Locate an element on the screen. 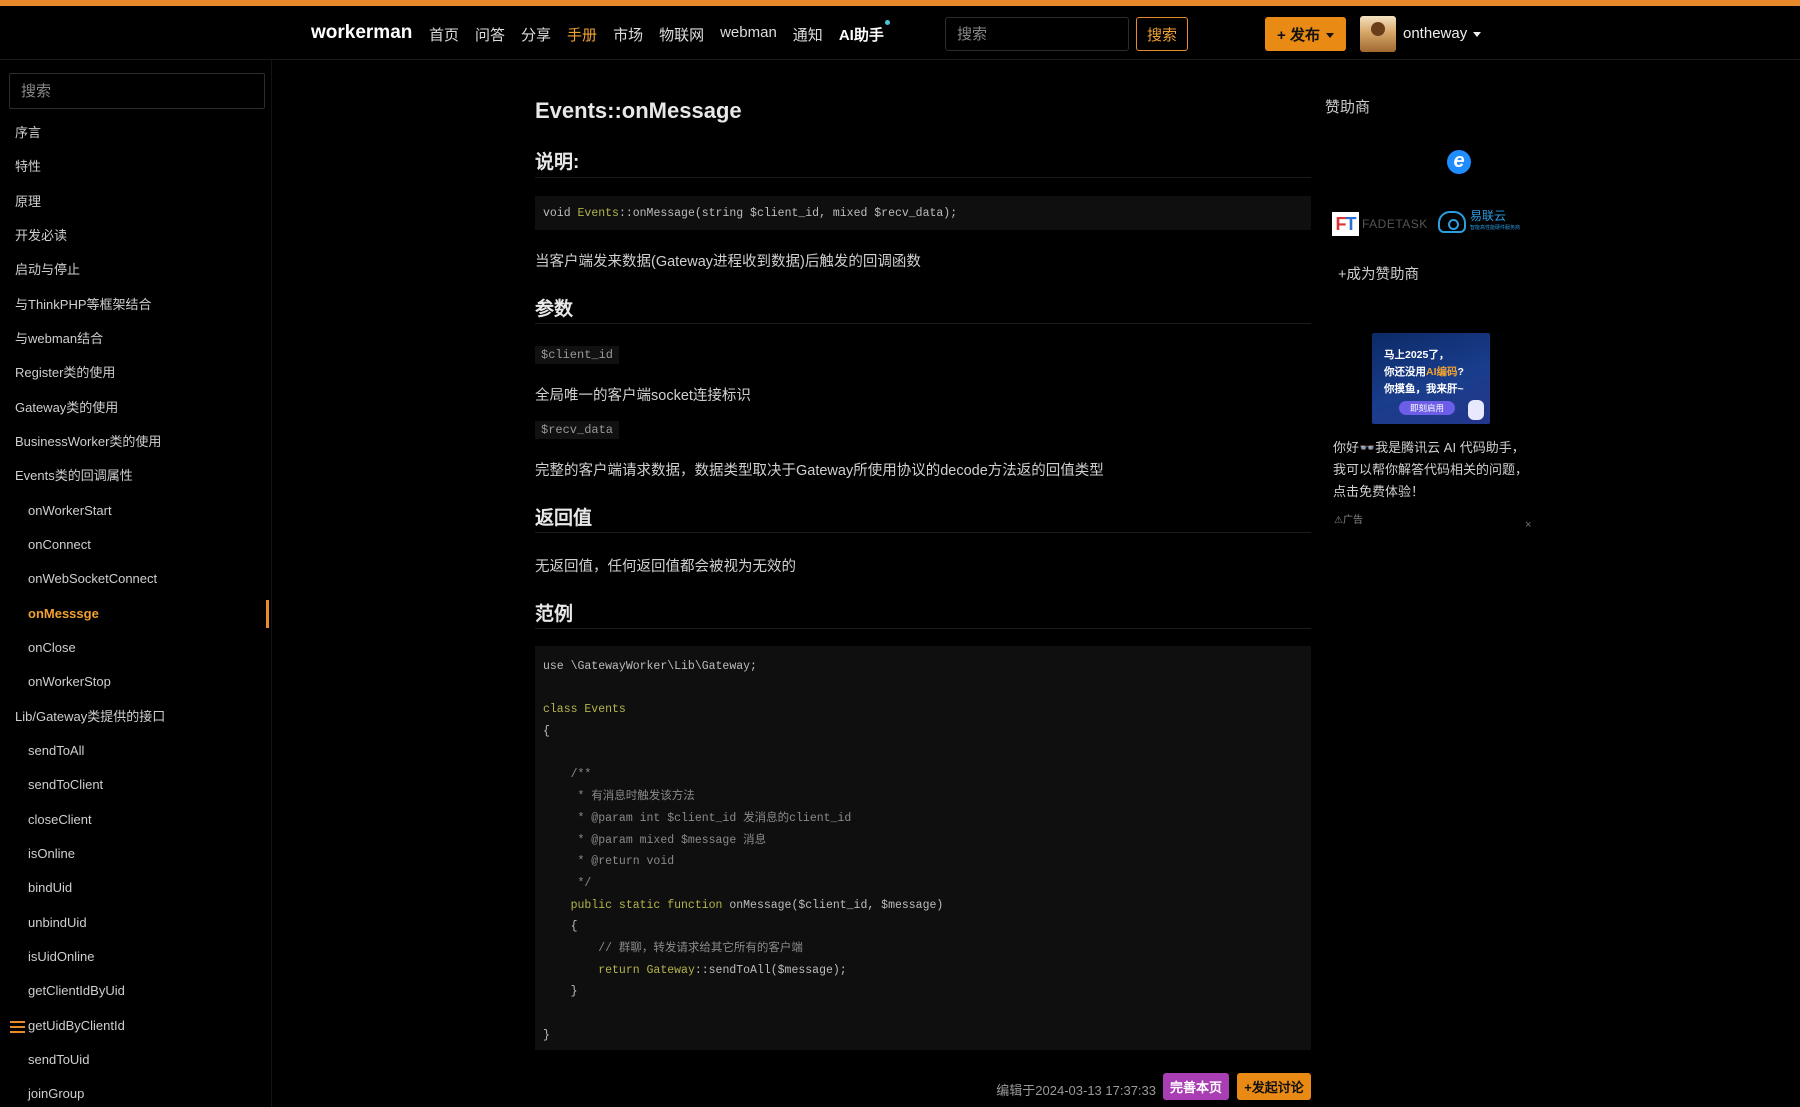 Image resolution: width=1800 pixels, height=1107 pixels. sidebar-item-label: sendToClient is located at coordinates (66, 785).